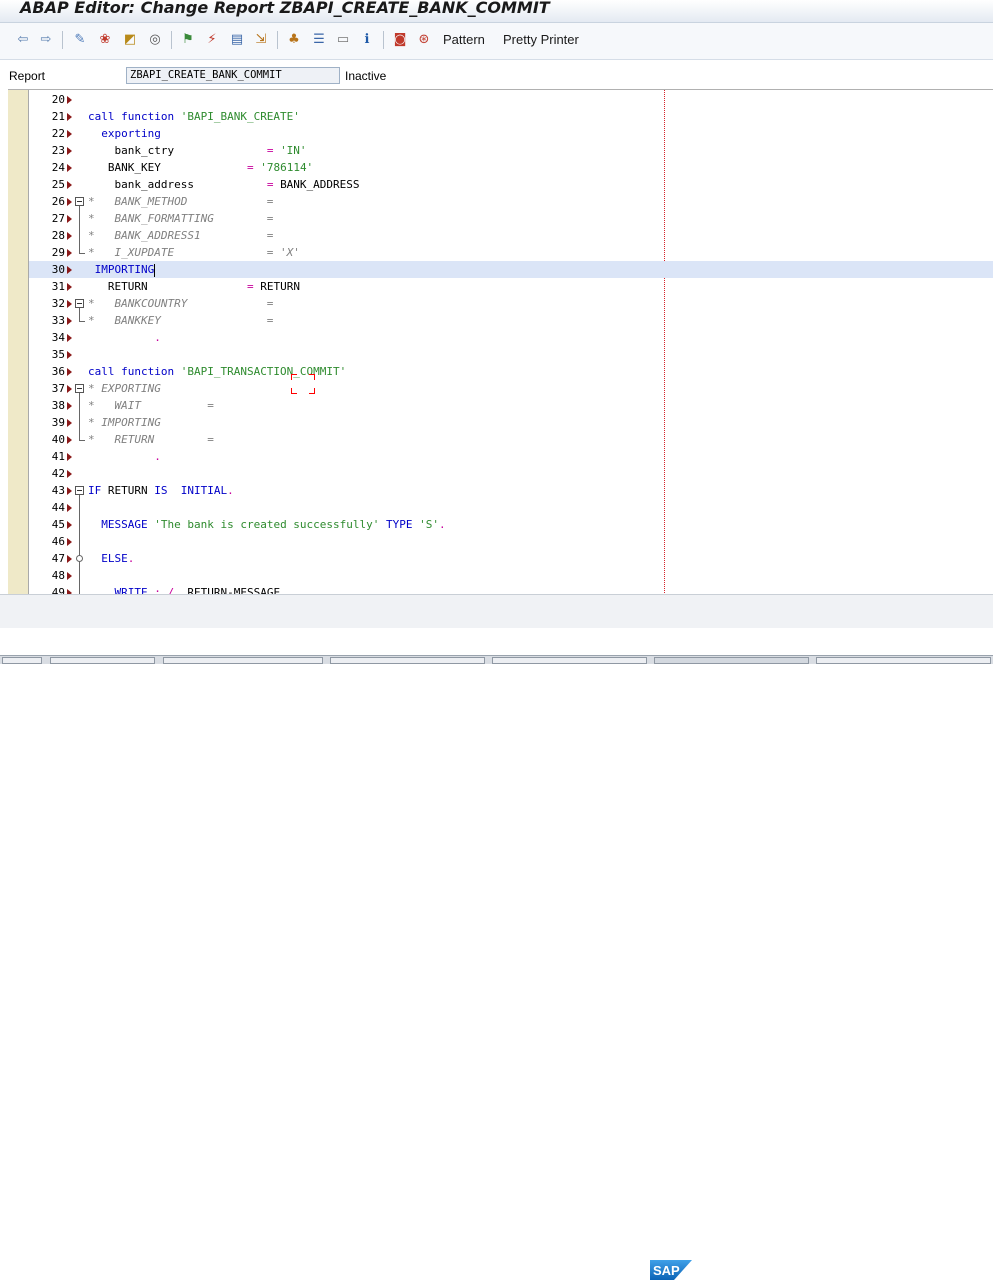 The height and width of the screenshot is (1280, 993). Describe the element at coordinates (294, 40) in the screenshot. I see `hierarchy-icon: ♣` at that location.